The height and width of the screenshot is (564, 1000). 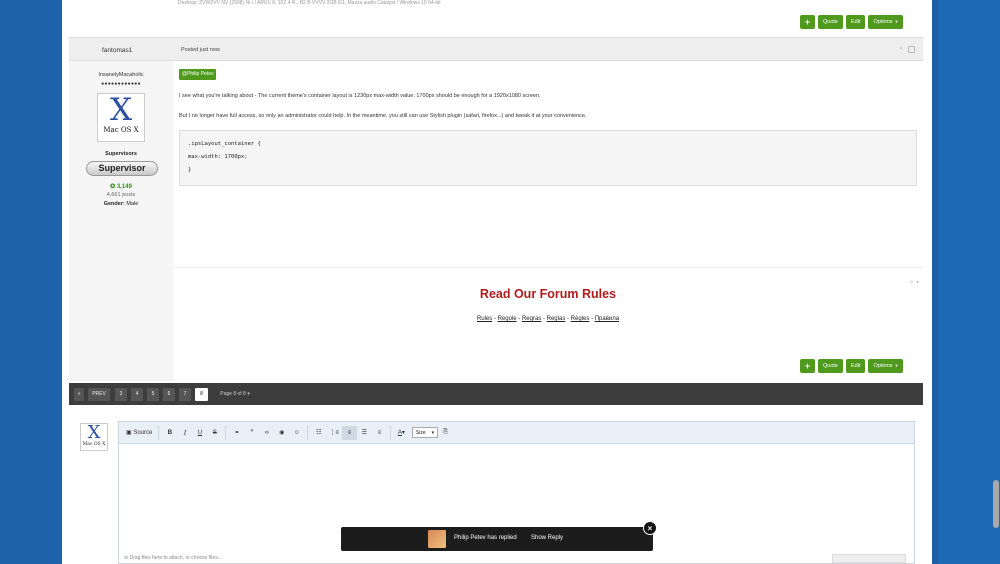 What do you see at coordinates (114, 204) in the screenshot?
I see `gender-label: Gender:` at bounding box center [114, 204].